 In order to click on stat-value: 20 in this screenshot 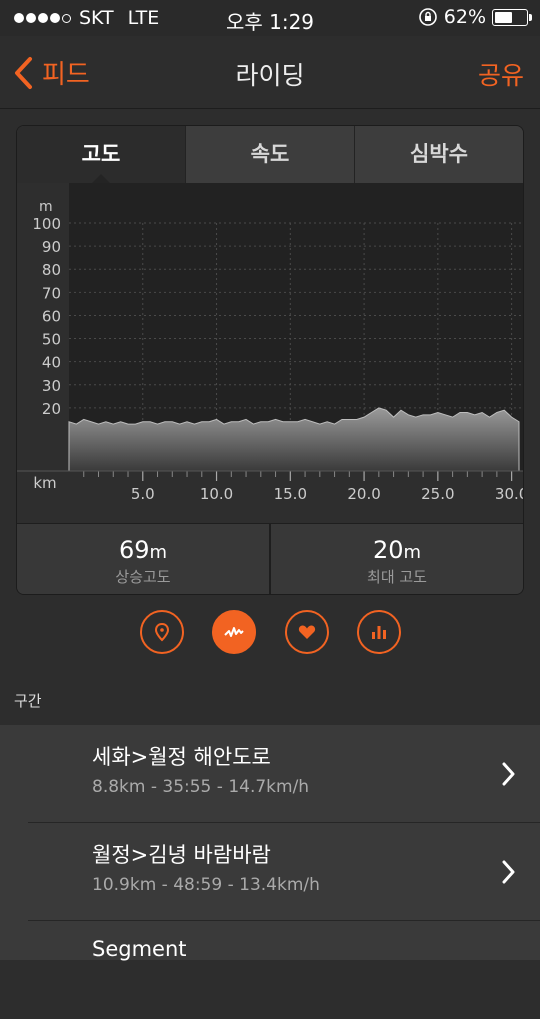, I will do `click(388, 550)`.